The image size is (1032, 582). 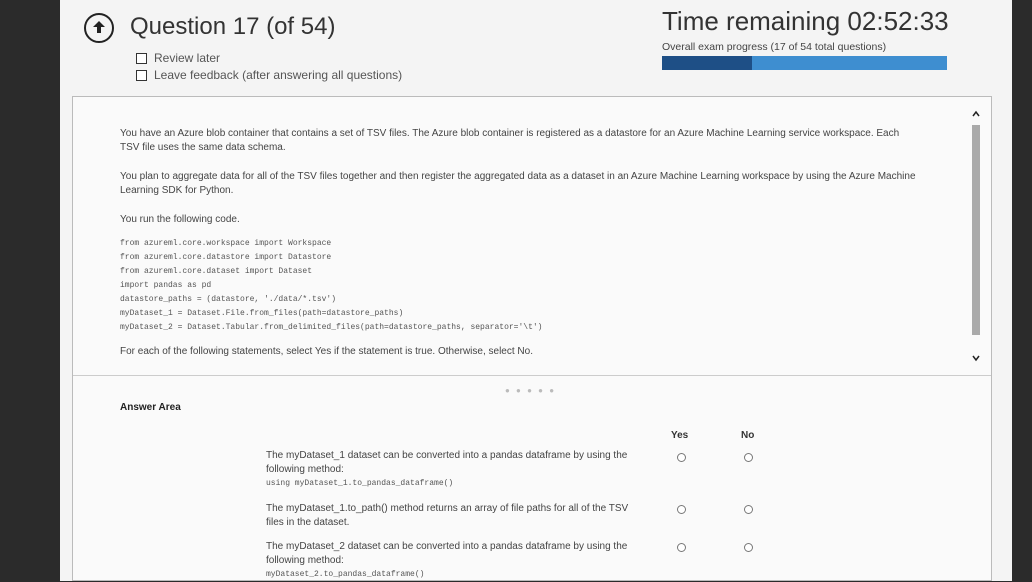 What do you see at coordinates (976, 230) in the screenshot?
I see `scroll-thumb` at bounding box center [976, 230].